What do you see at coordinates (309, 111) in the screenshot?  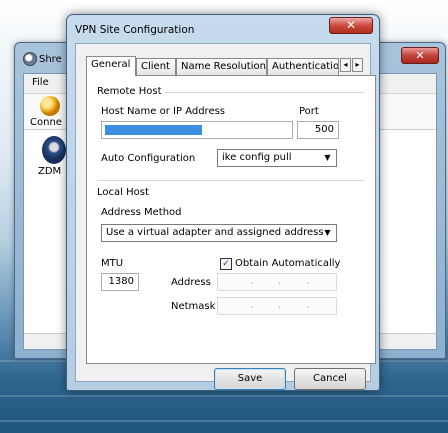 I see `port-label: Port` at bounding box center [309, 111].